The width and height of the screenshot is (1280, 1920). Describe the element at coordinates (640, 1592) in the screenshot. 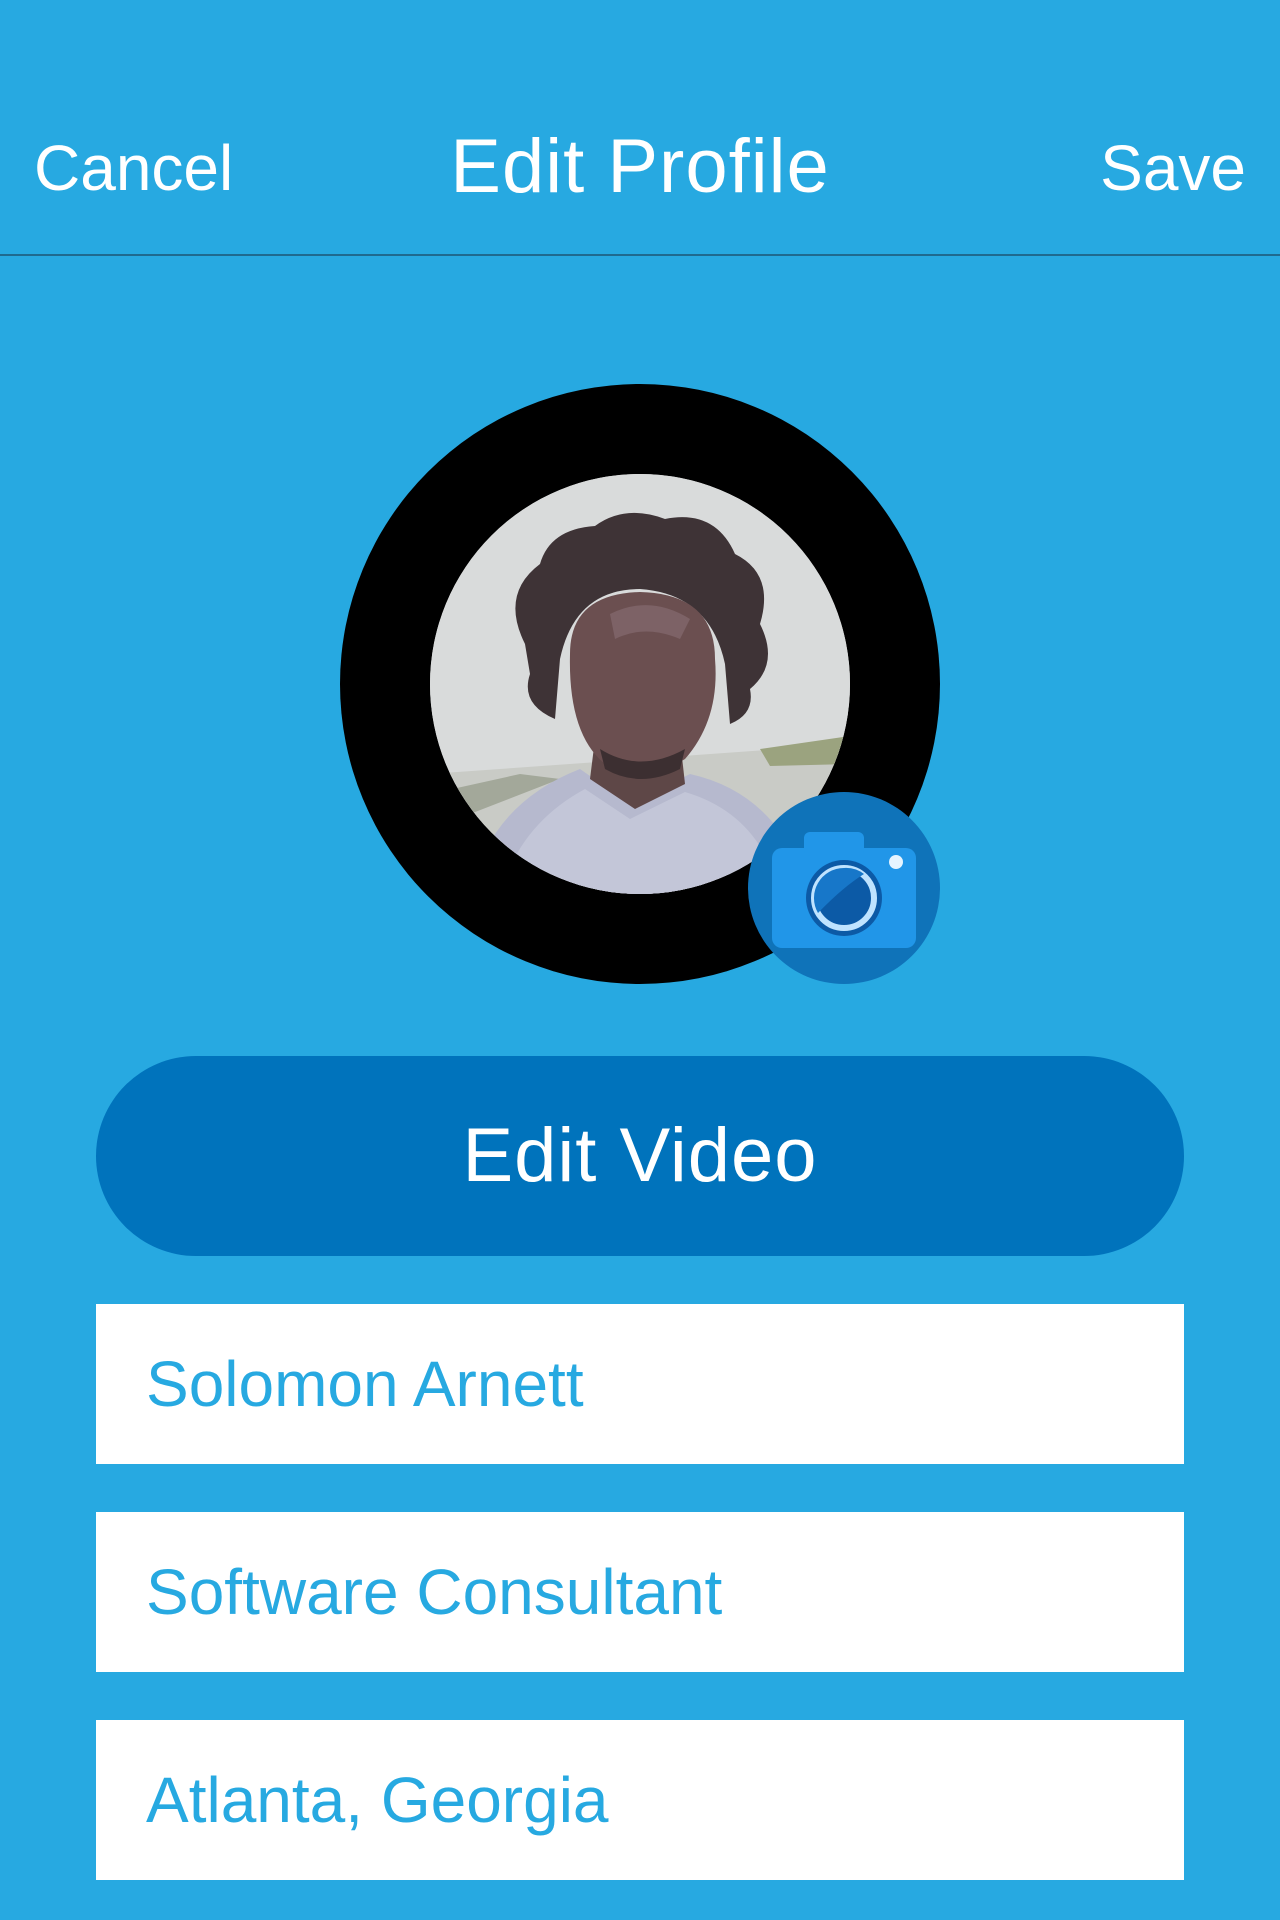

I see `job-title-field: Software Consultant` at that location.